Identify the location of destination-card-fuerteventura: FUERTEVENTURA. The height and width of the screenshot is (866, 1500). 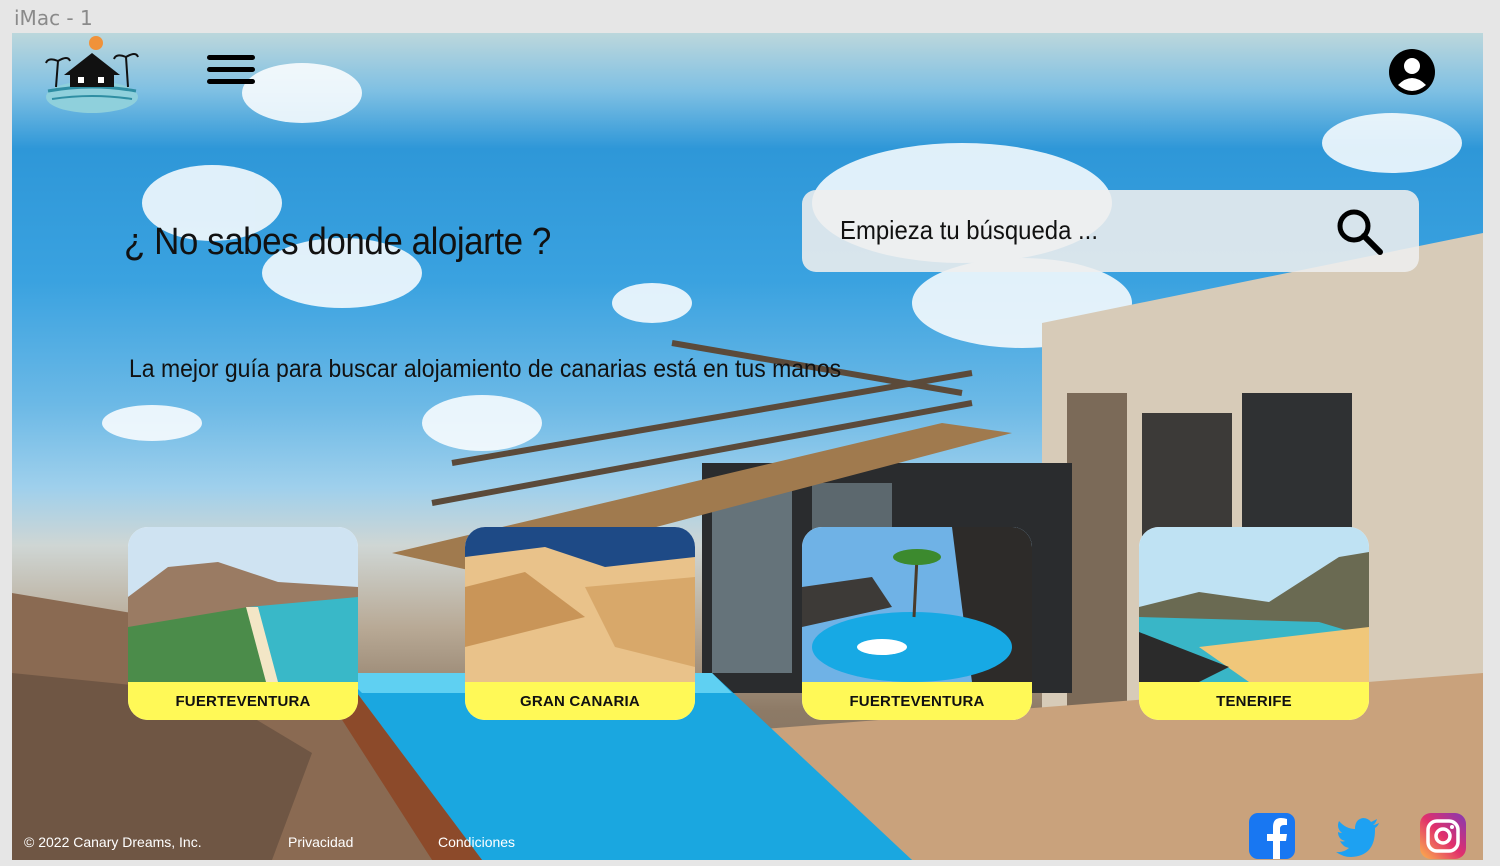
(243, 623).